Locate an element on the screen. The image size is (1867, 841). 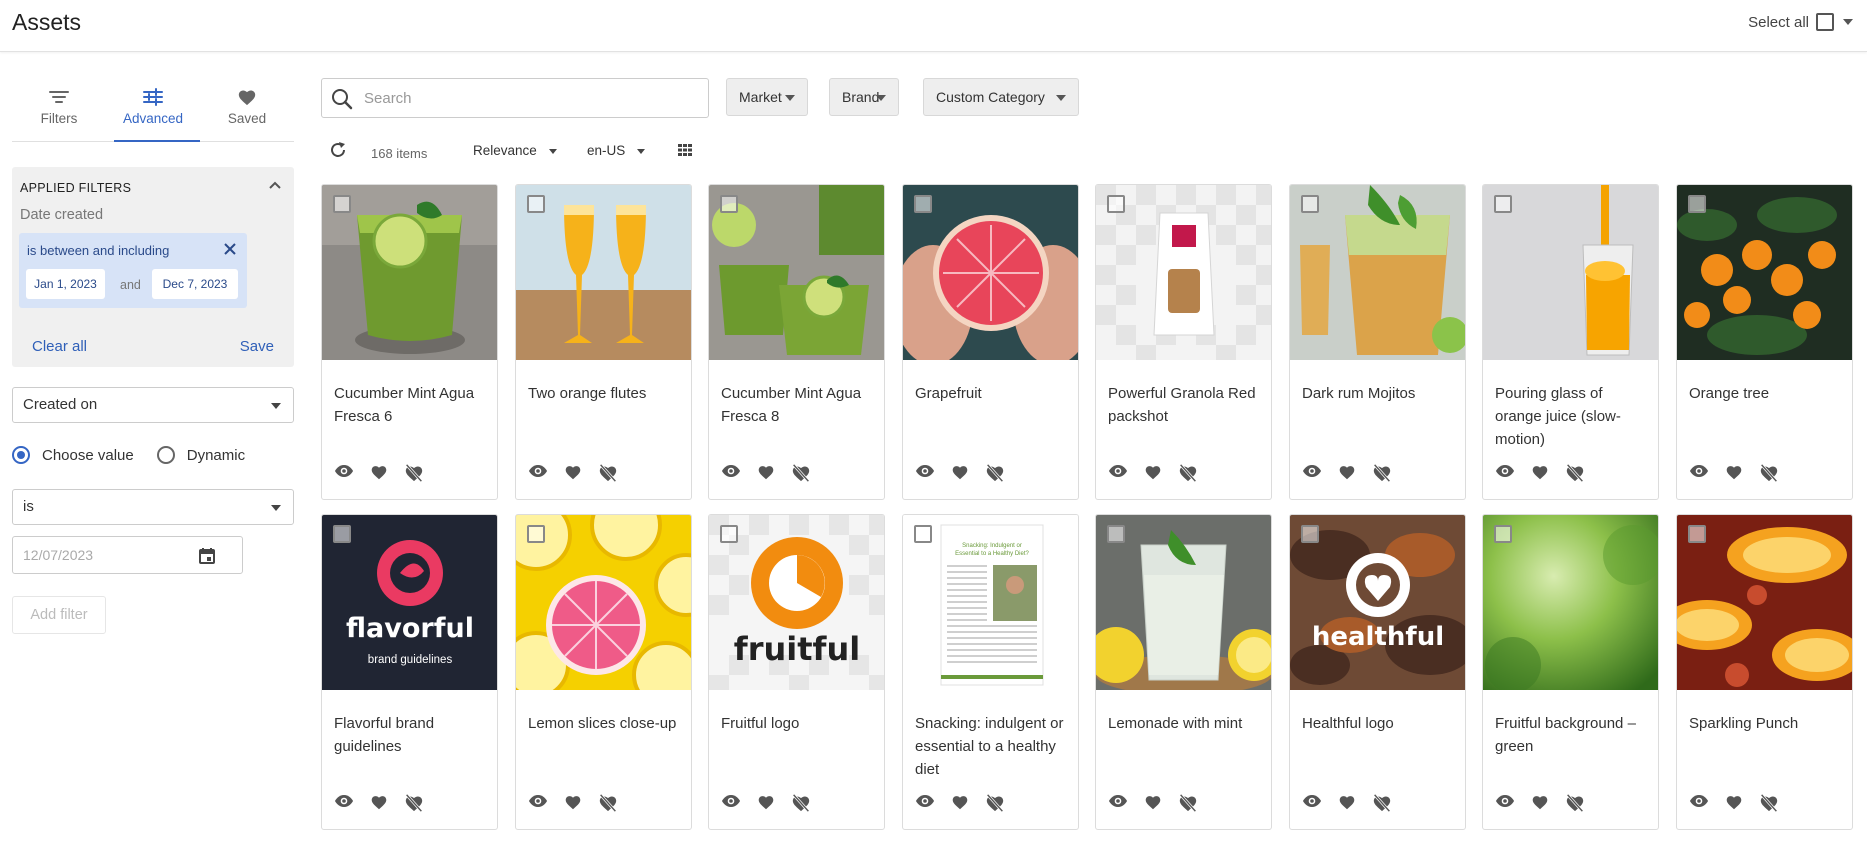
asset-title: Lemon slices close-up is located at coordinates (606, 723).